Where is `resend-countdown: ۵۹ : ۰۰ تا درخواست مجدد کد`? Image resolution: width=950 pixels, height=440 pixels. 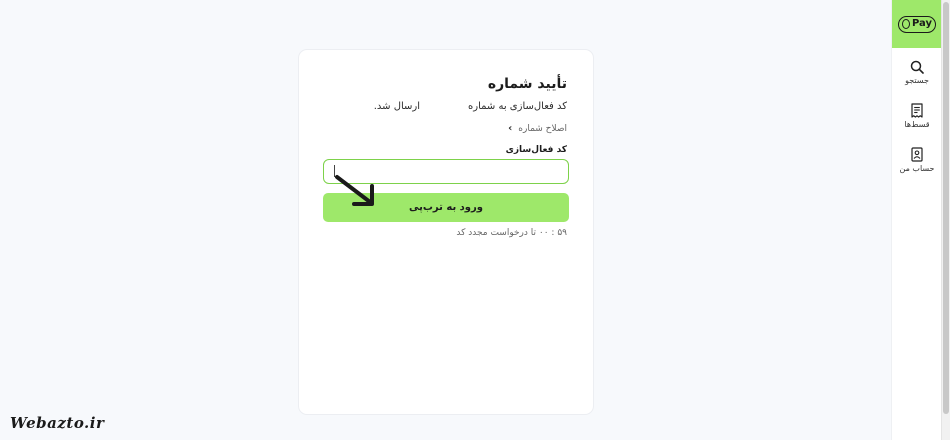 resend-countdown: ۵۹ : ۰۰ تا درخواست مجدد کد is located at coordinates (511, 233).